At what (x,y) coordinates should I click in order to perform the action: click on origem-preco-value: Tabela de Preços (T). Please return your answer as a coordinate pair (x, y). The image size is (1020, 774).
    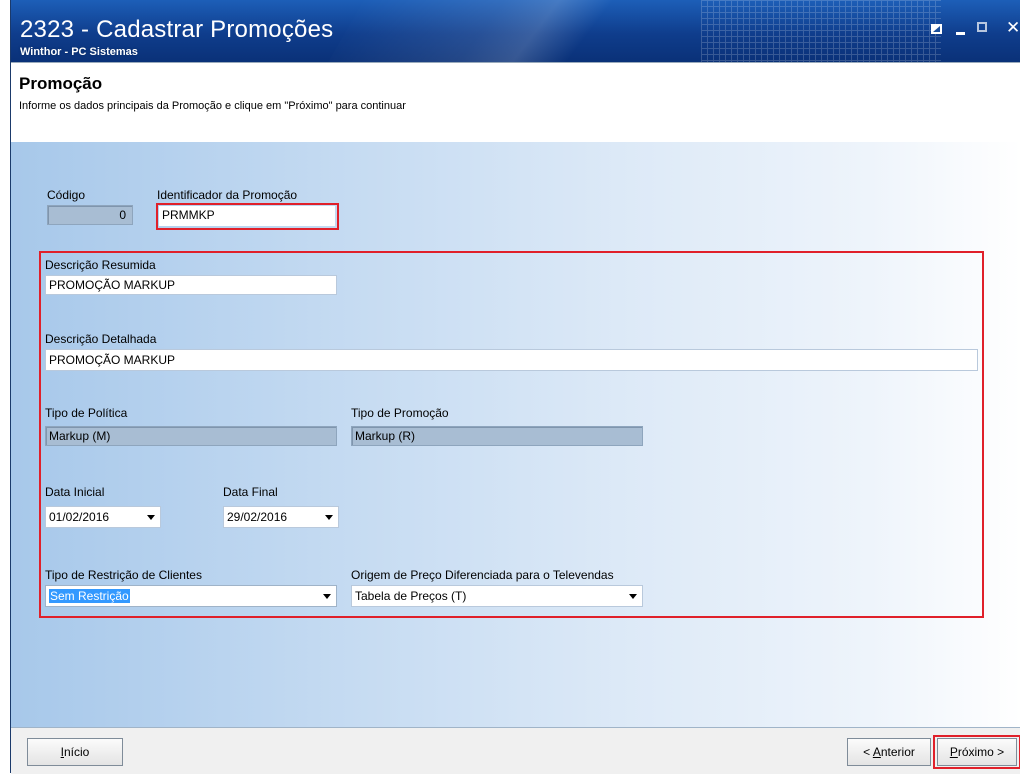
    Looking at the image, I should click on (411, 596).